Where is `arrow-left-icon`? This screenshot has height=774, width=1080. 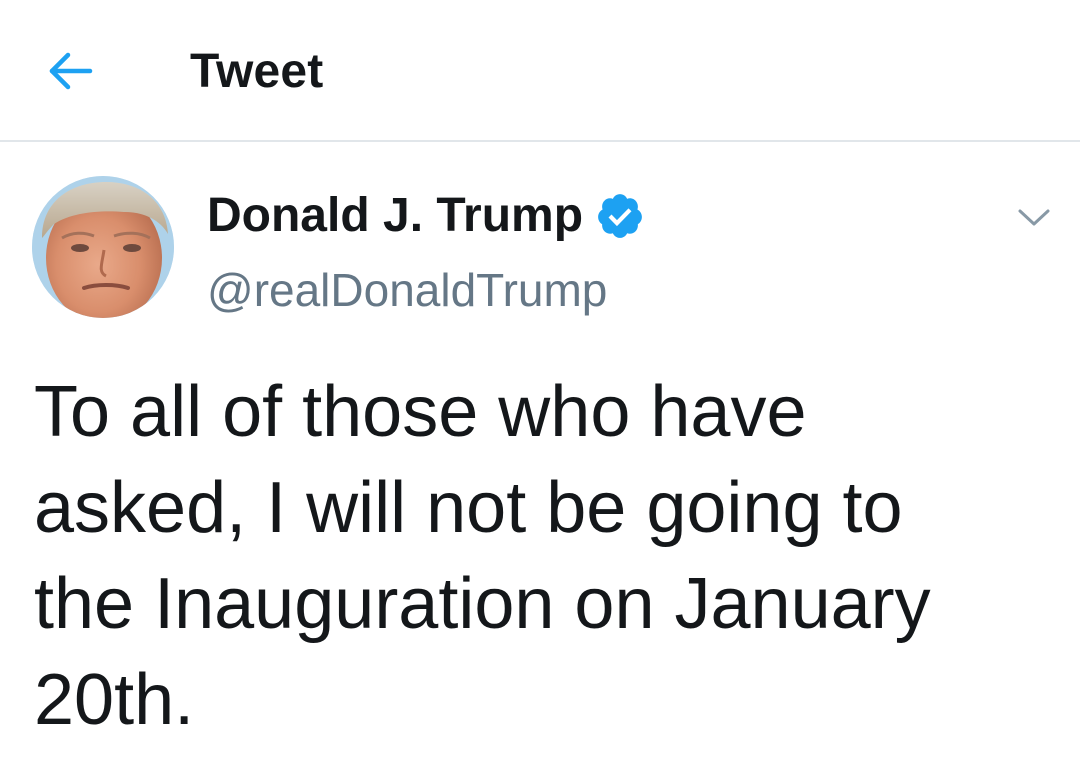
arrow-left-icon is located at coordinates (71, 71).